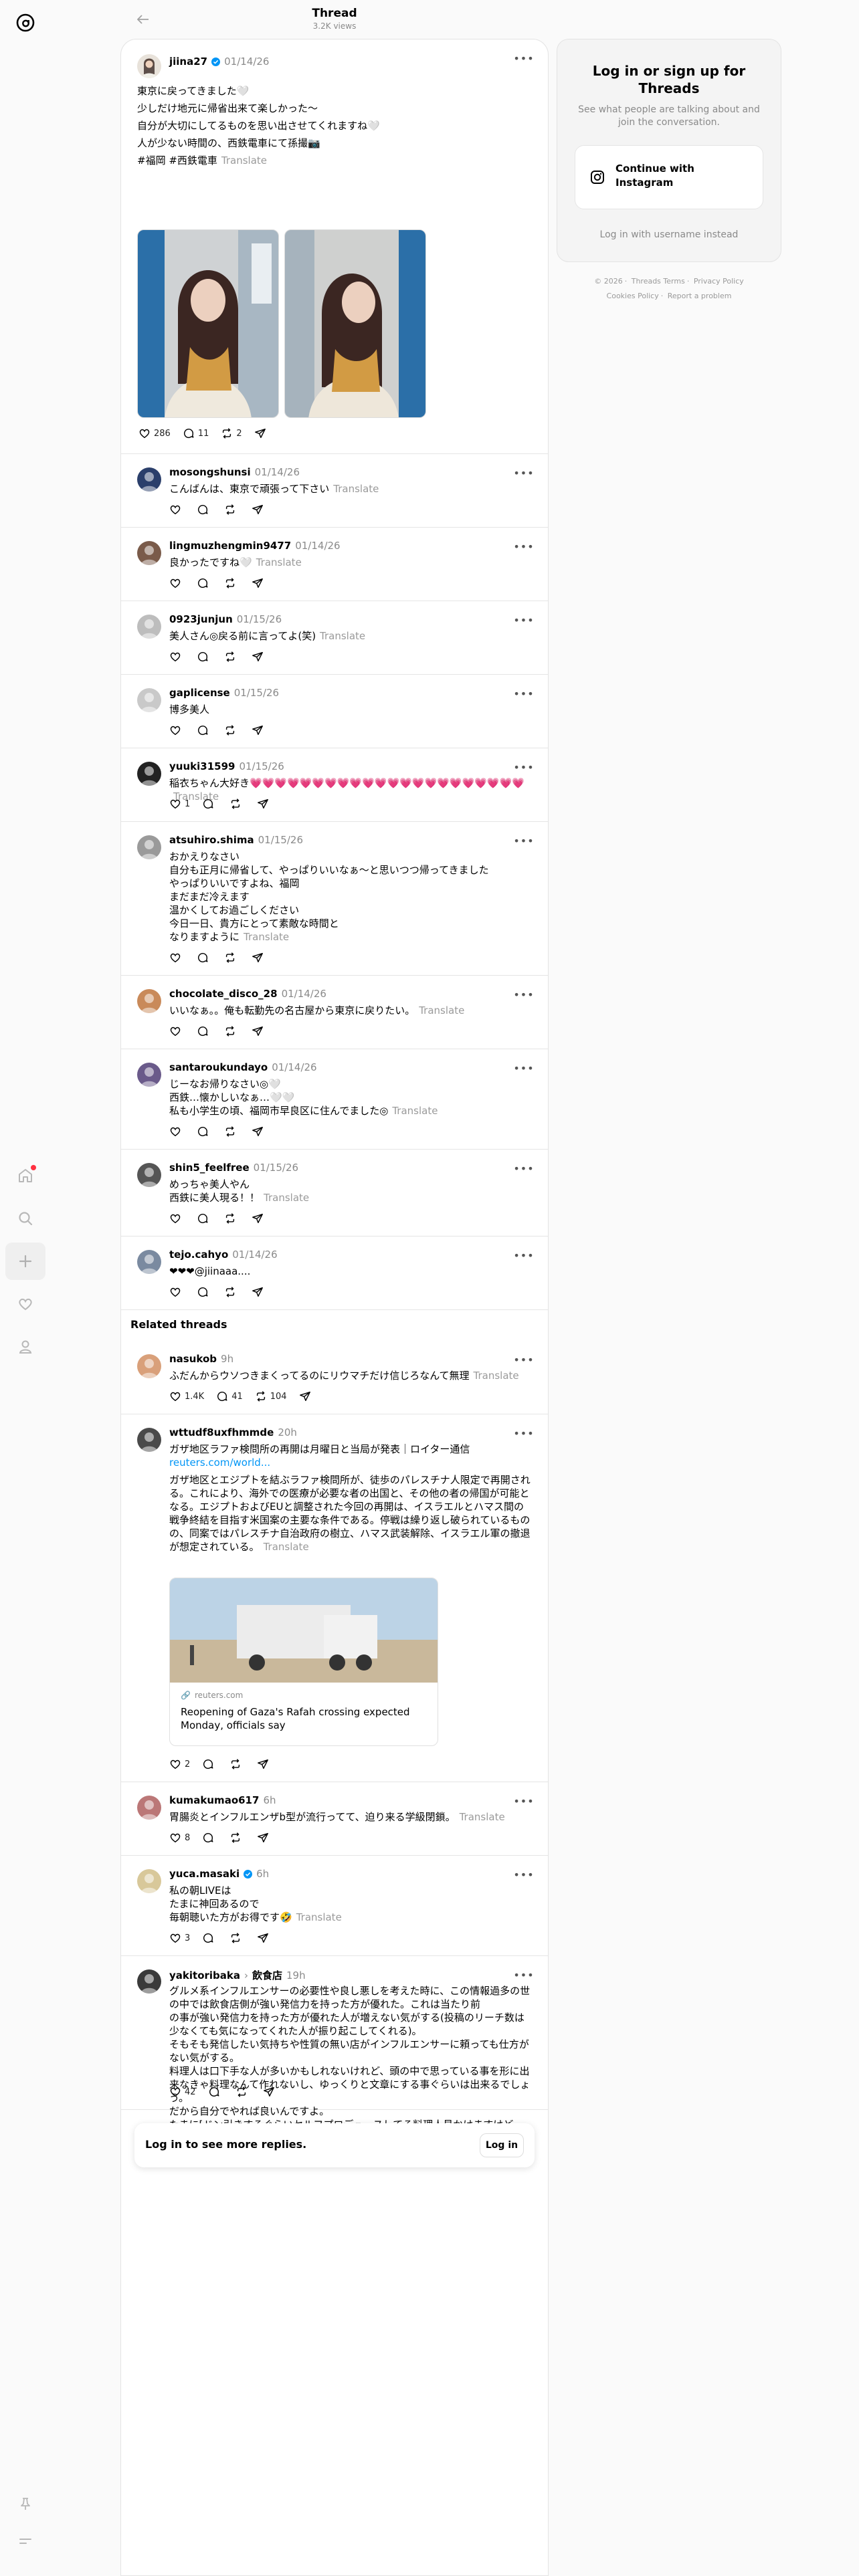 The height and width of the screenshot is (2576, 859). Describe the element at coordinates (199, 693) in the screenshot. I see `username: gaplicense` at that location.